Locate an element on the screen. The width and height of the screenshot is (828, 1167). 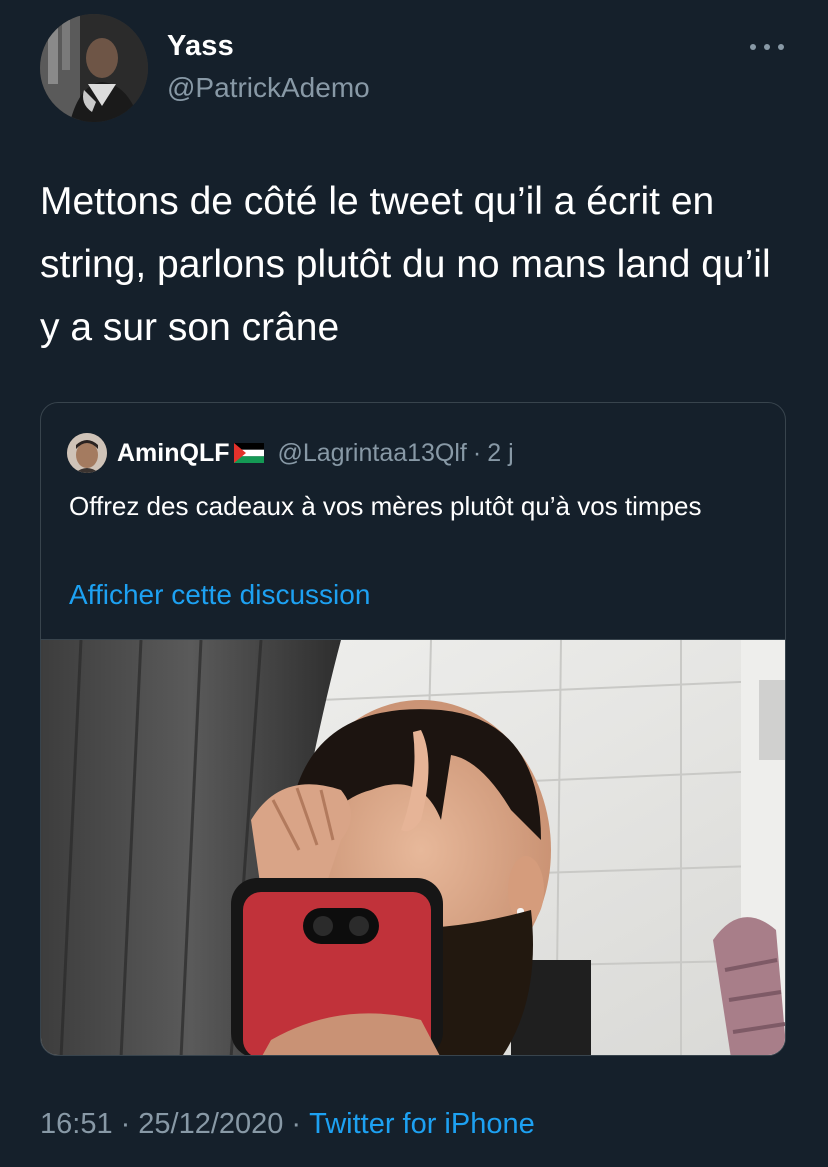
tweet-date: 25/12/2020 is located at coordinates (211, 1124).